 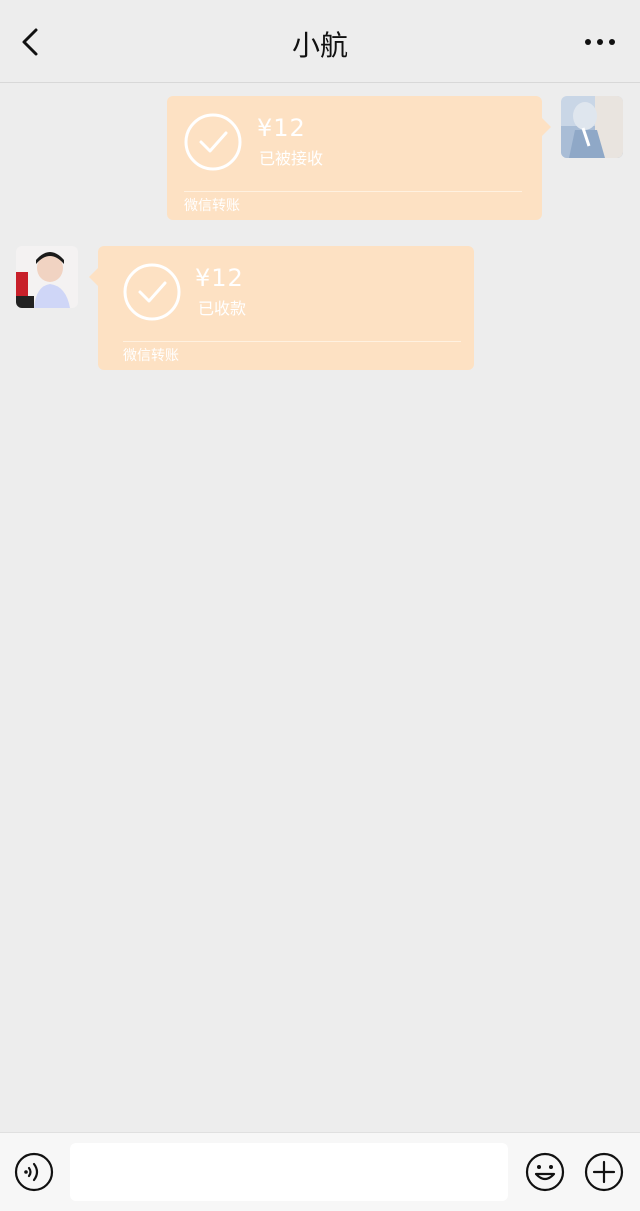 What do you see at coordinates (545, 1172) in the screenshot?
I see `emoji-icon` at bounding box center [545, 1172].